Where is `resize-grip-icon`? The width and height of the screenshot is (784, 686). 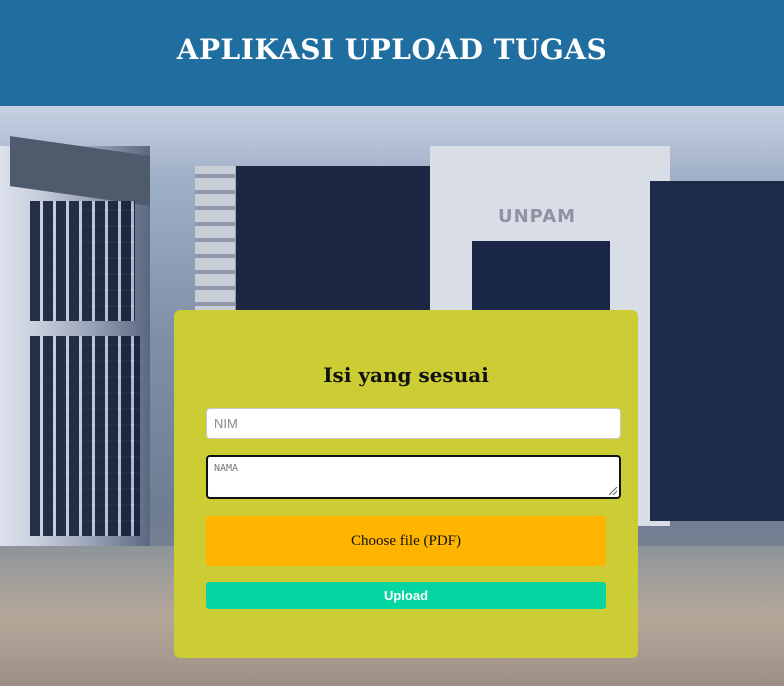 resize-grip-icon is located at coordinates (613, 491).